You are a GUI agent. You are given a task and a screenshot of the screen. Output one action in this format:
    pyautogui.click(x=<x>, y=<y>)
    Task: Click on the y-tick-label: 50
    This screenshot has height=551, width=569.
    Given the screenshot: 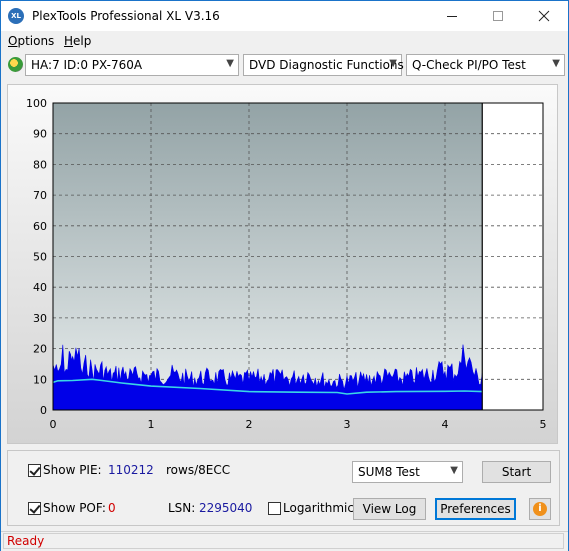 What is the action you would take?
    pyautogui.click(x=40, y=257)
    